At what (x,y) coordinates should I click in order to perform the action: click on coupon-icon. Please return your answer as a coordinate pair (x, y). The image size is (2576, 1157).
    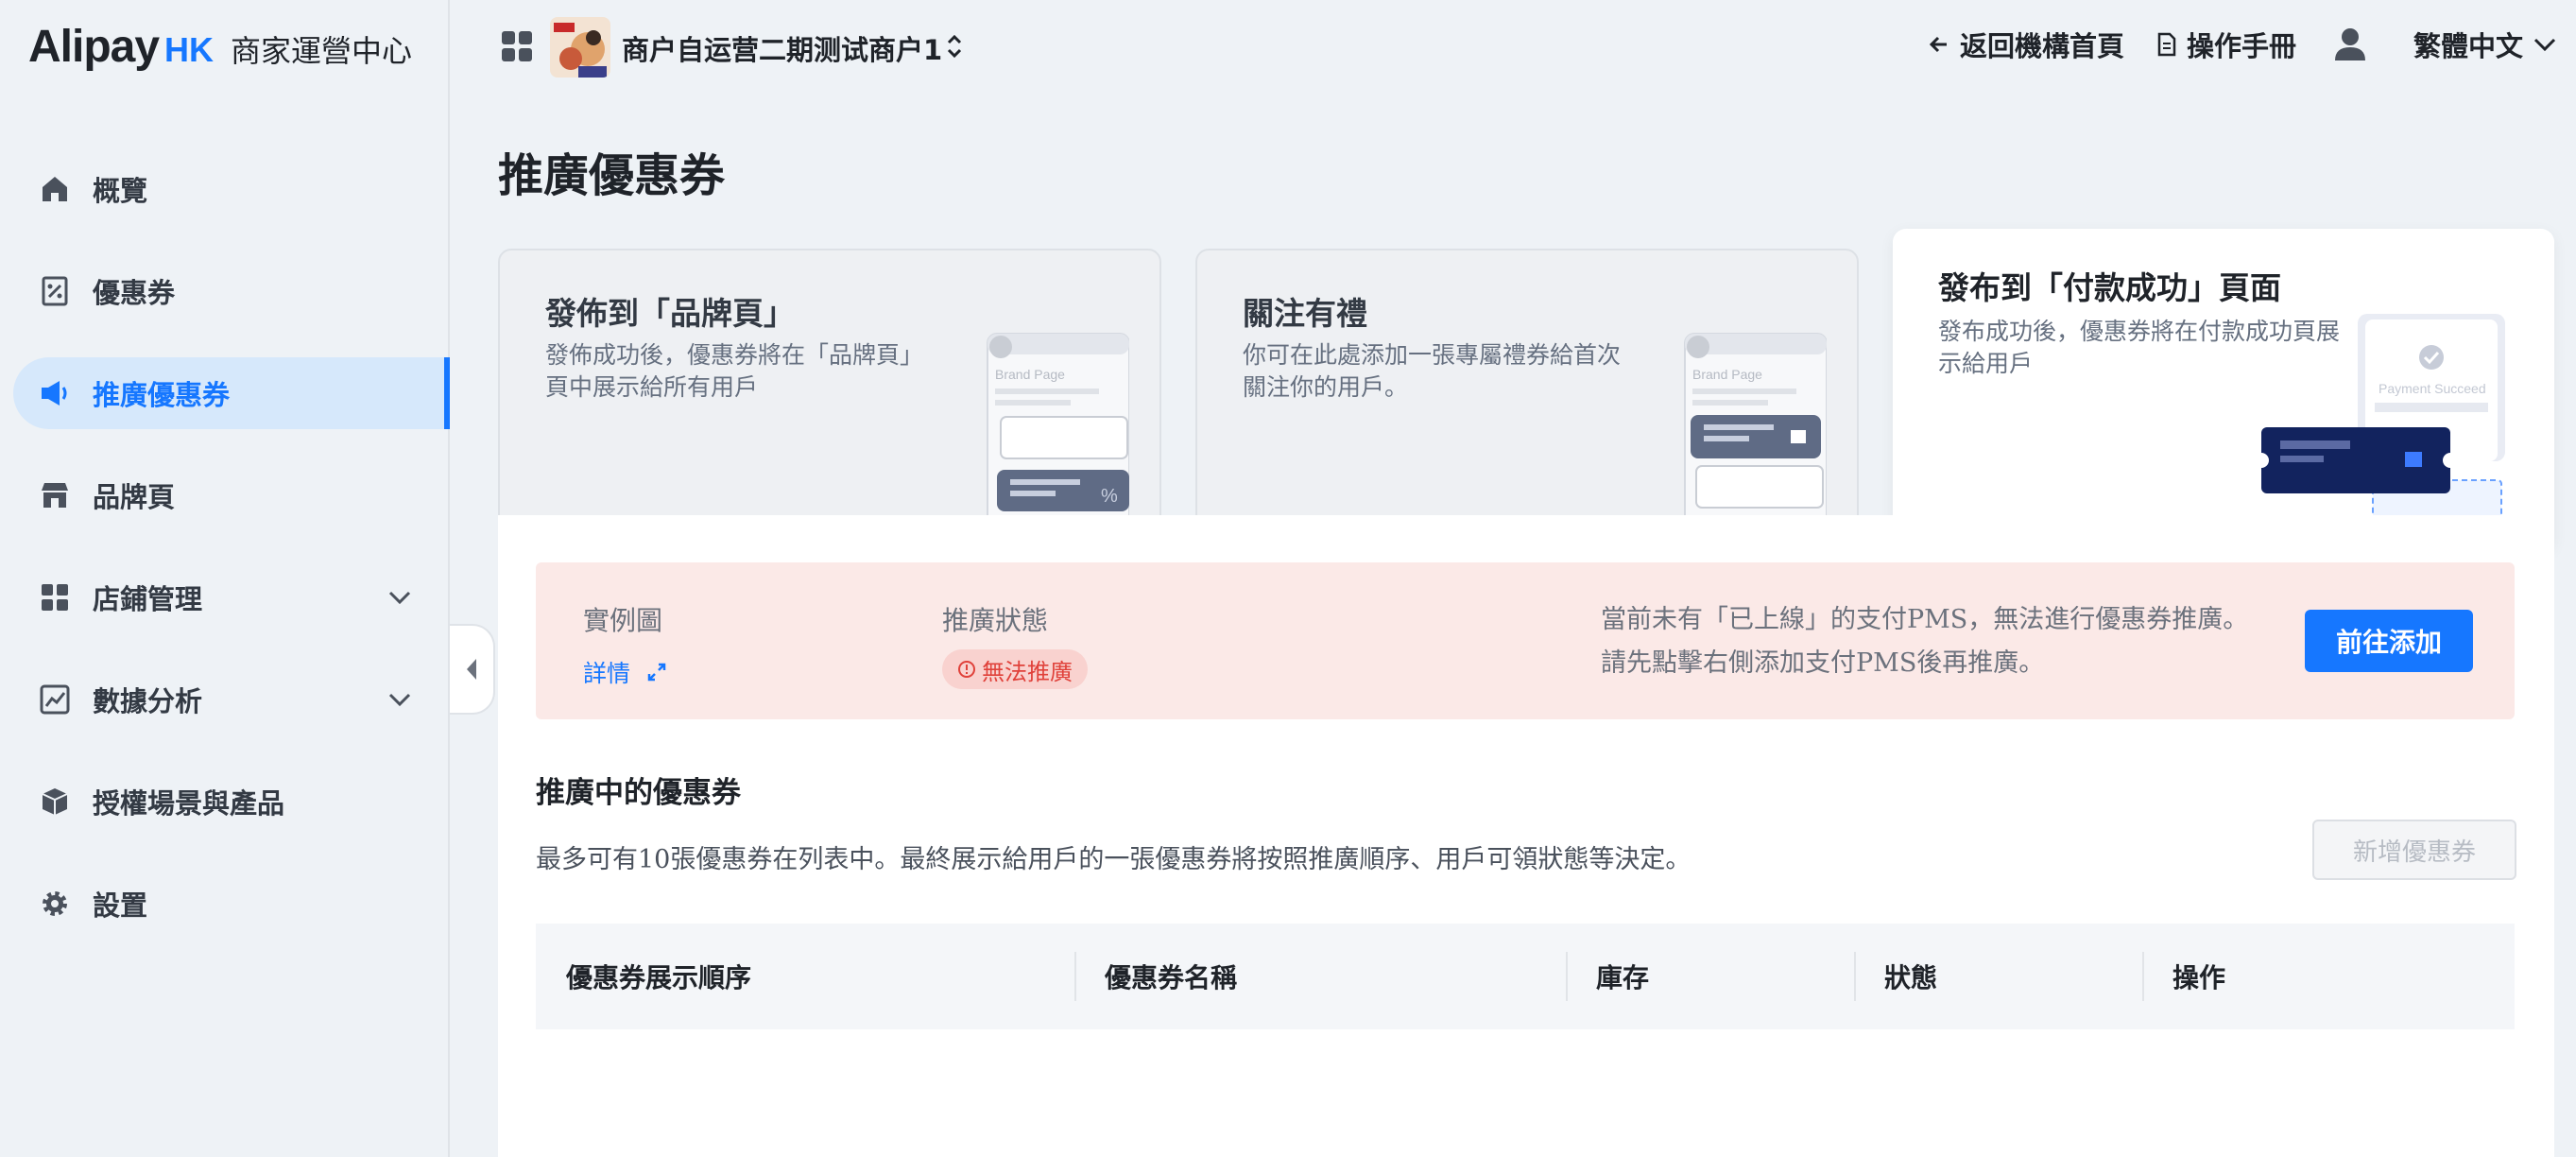
    Looking at the image, I should click on (55, 291).